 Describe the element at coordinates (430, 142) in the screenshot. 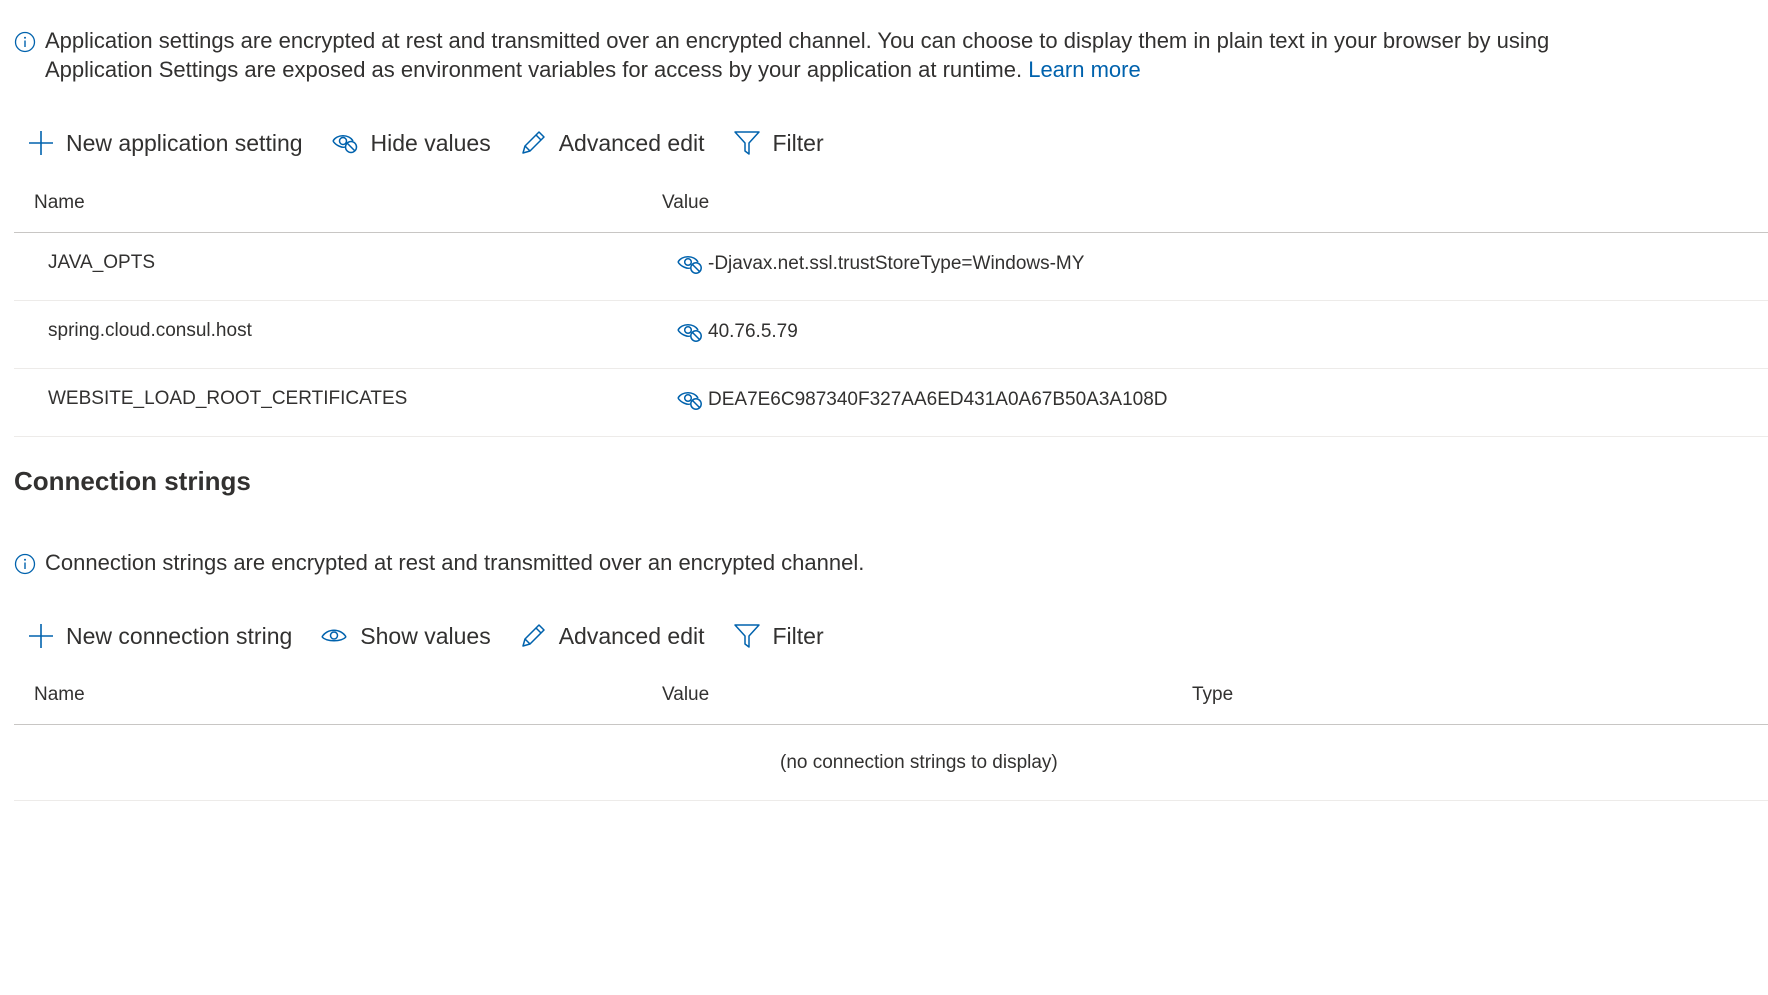

I see `hide-values-label: Hide values` at that location.